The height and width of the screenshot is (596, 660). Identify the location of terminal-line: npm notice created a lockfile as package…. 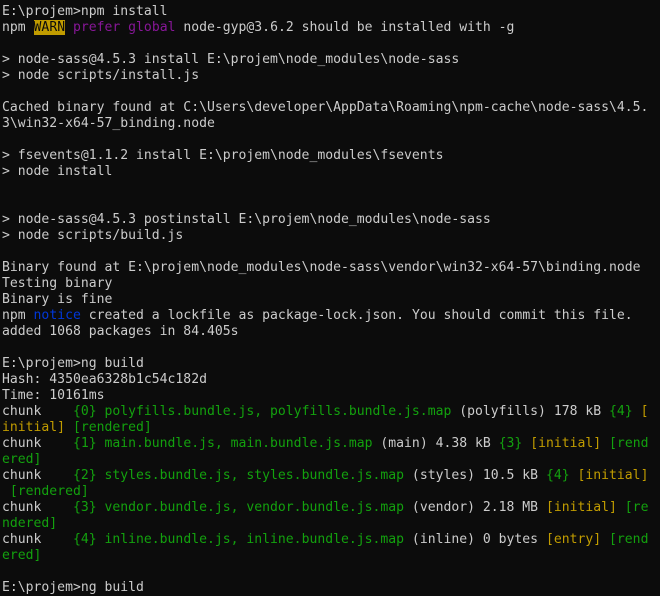
(330, 316).